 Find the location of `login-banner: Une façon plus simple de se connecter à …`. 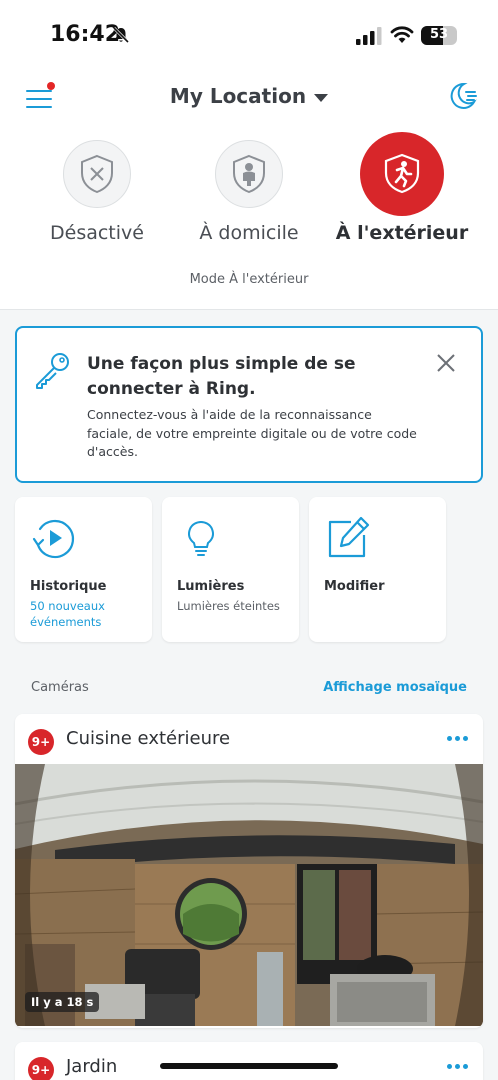

login-banner: Une façon plus simple de se connecter à … is located at coordinates (249, 404).